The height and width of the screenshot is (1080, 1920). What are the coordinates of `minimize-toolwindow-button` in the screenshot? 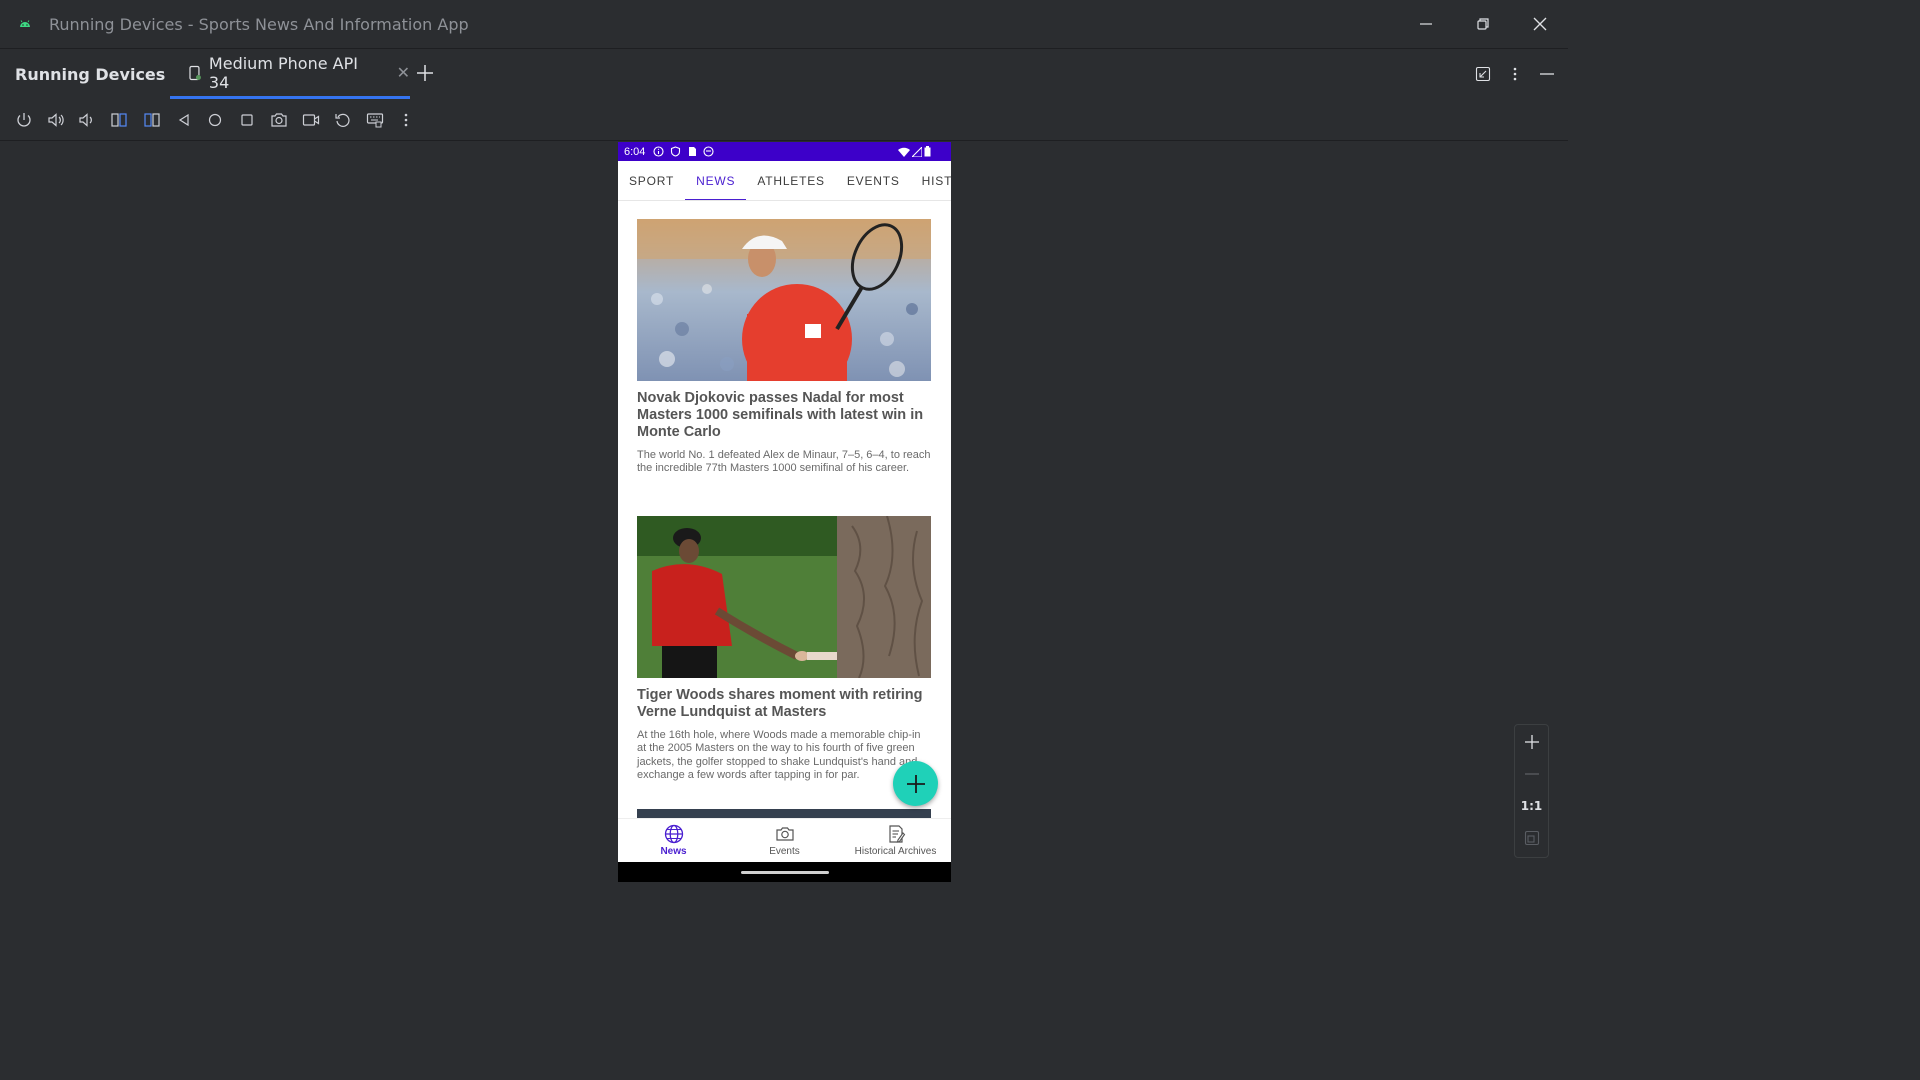 It's located at (1547, 74).